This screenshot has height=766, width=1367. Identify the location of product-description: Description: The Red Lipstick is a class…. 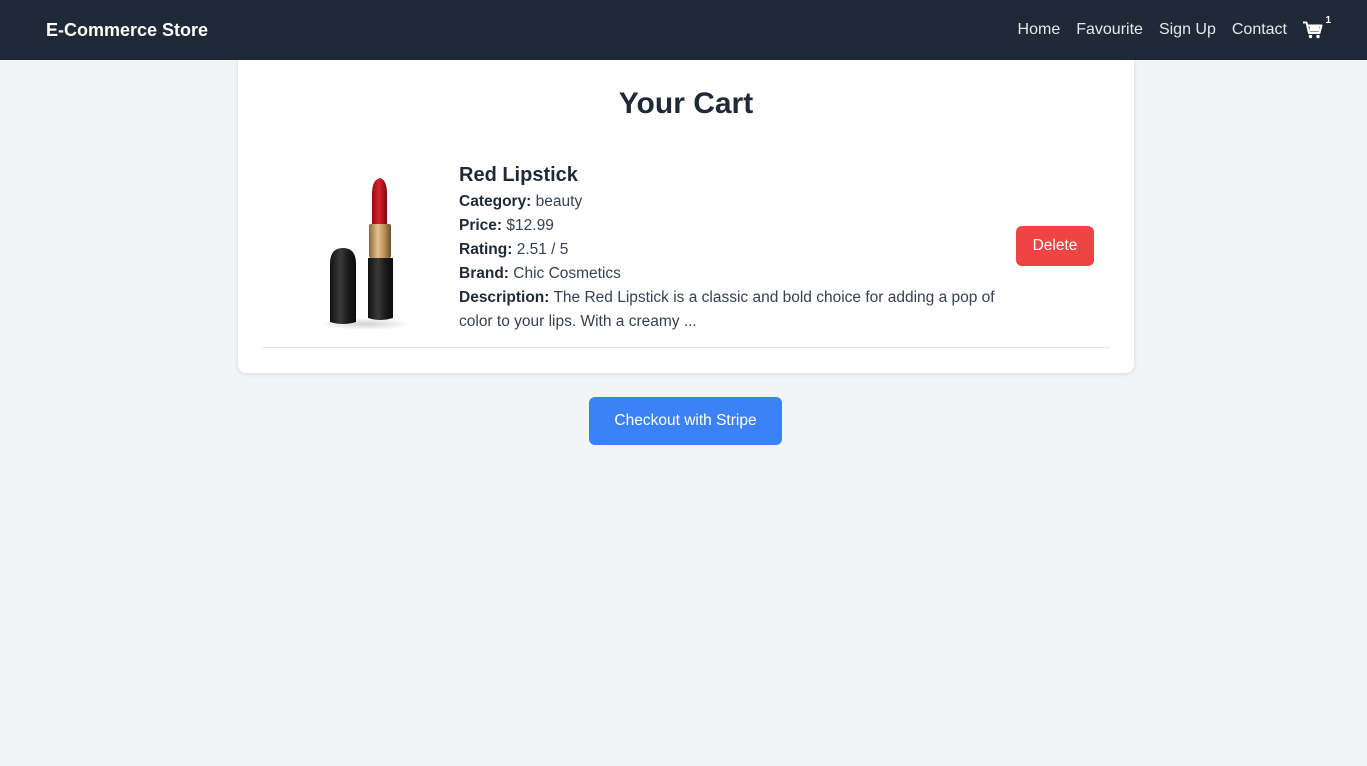
(729, 310).